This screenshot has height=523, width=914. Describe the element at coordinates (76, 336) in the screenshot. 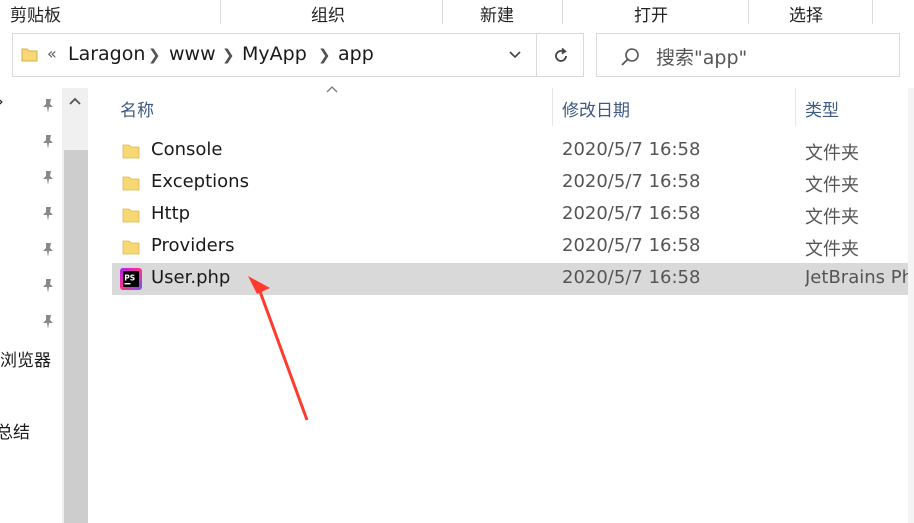

I see `scrollbar-thumb` at that location.